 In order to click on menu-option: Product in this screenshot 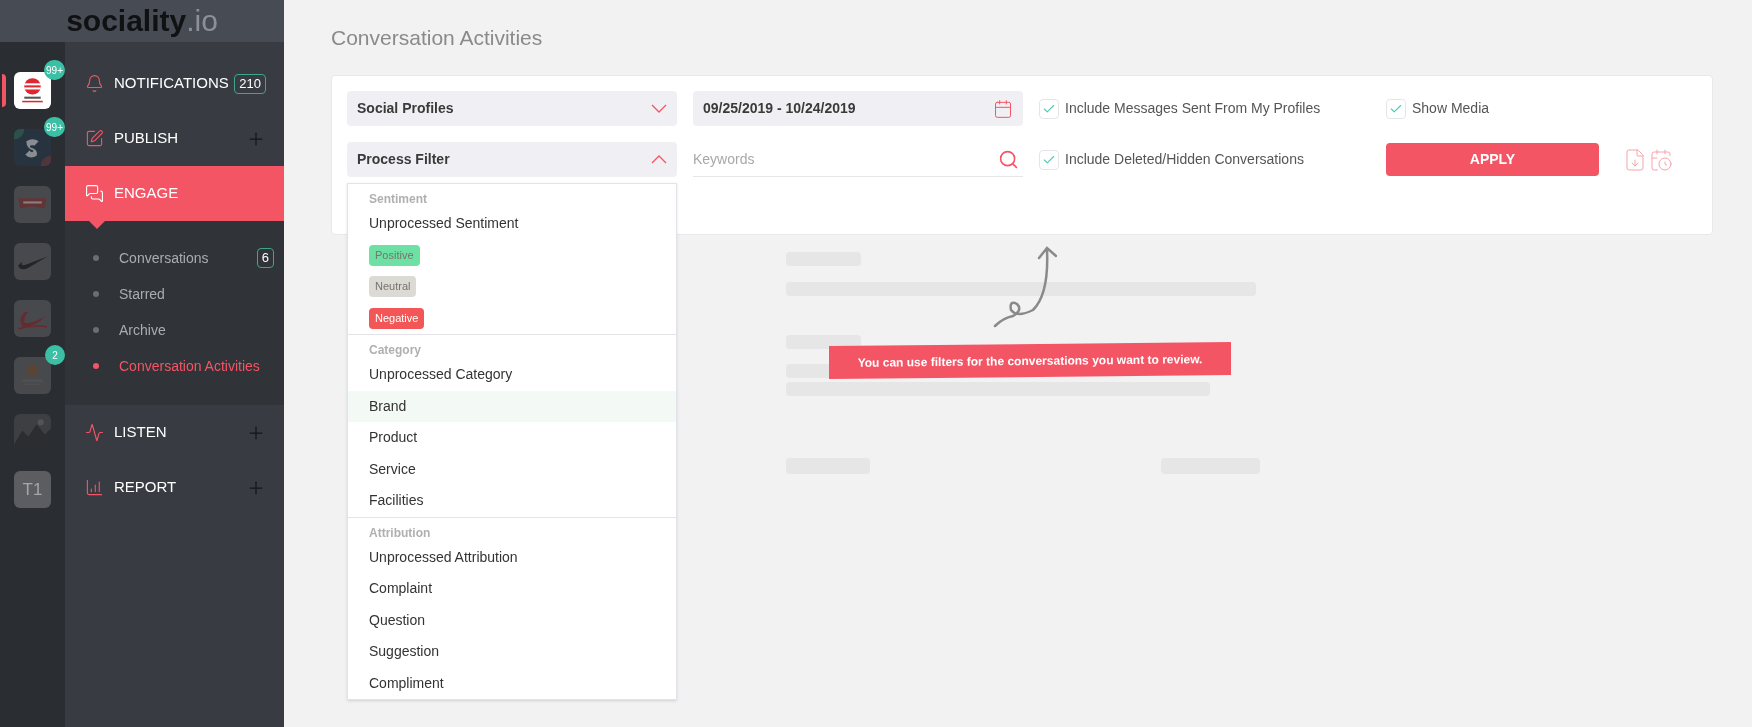, I will do `click(512, 438)`.